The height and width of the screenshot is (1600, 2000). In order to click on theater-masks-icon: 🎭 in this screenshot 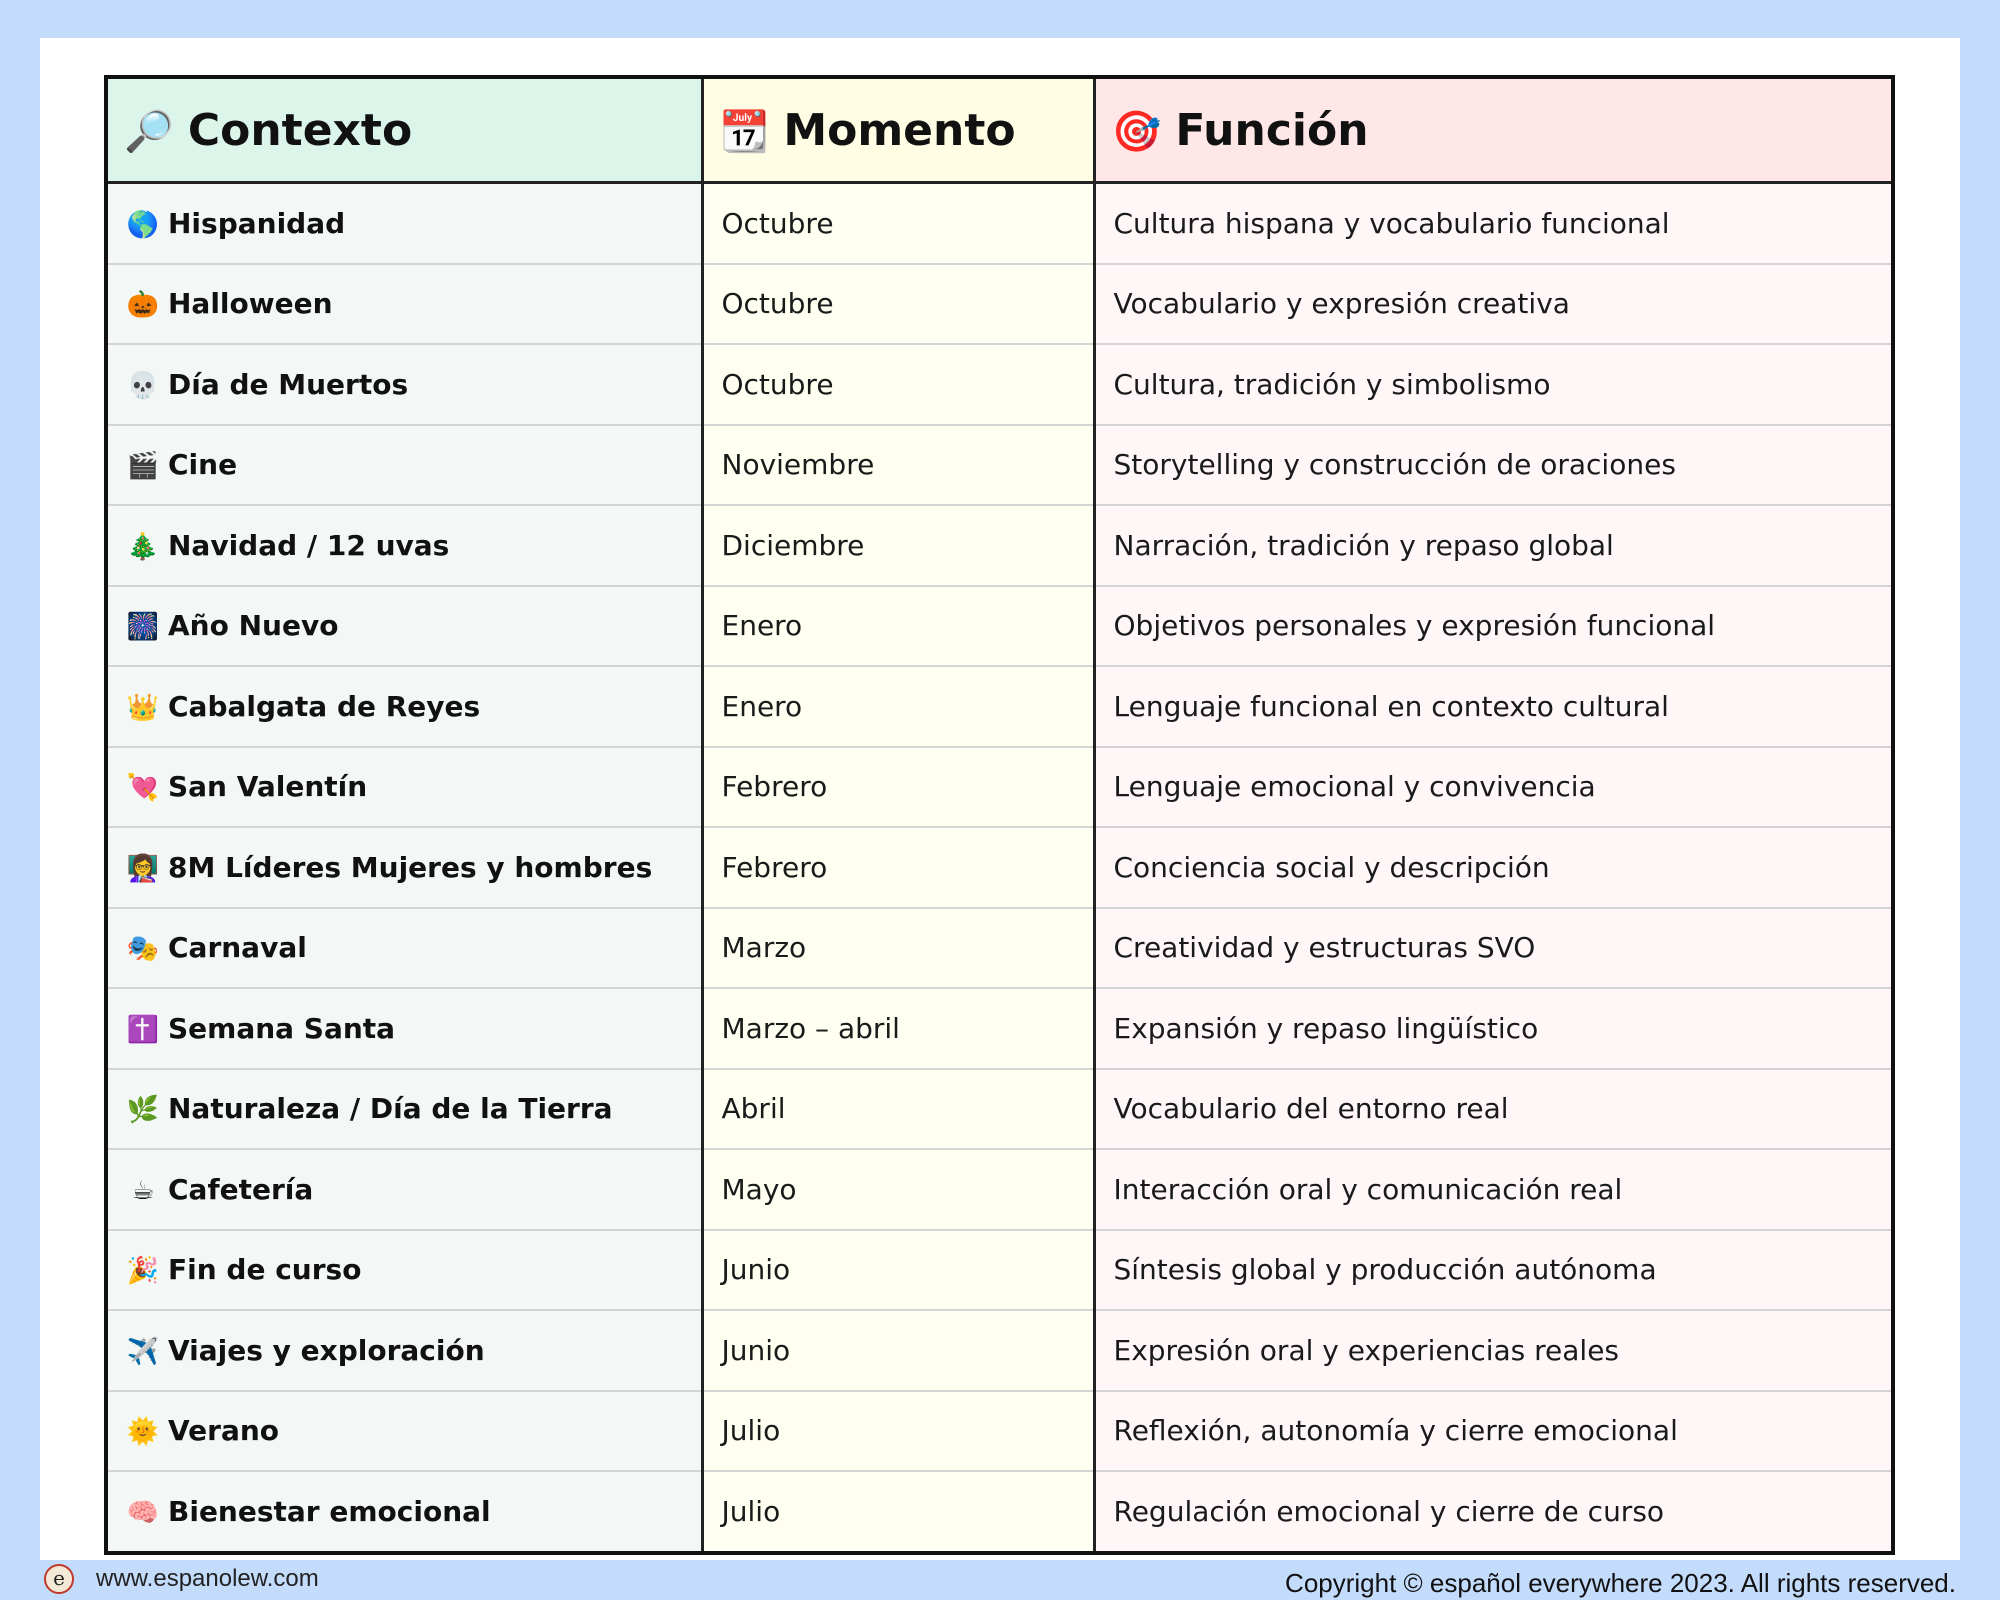, I will do `click(143, 949)`.